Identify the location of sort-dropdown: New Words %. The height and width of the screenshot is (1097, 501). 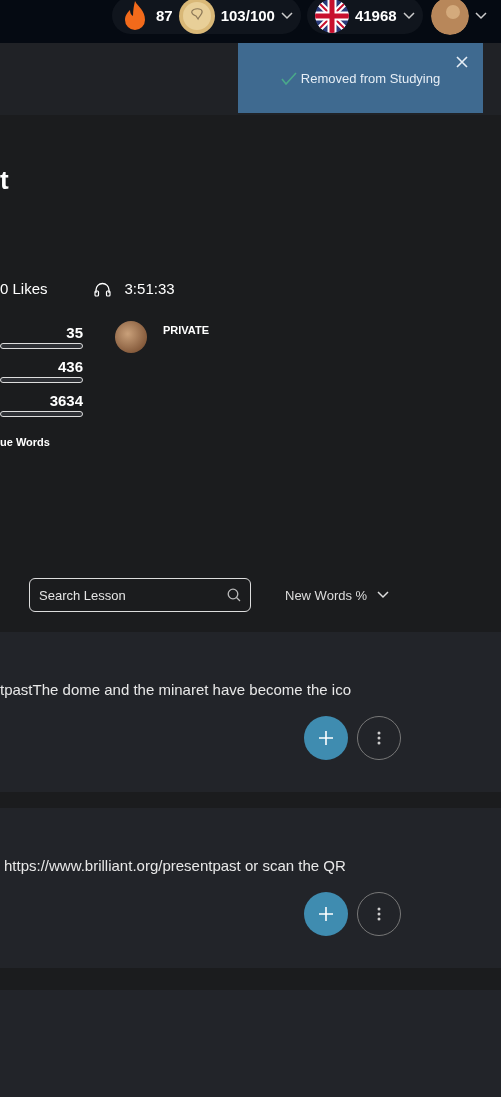
(337, 595).